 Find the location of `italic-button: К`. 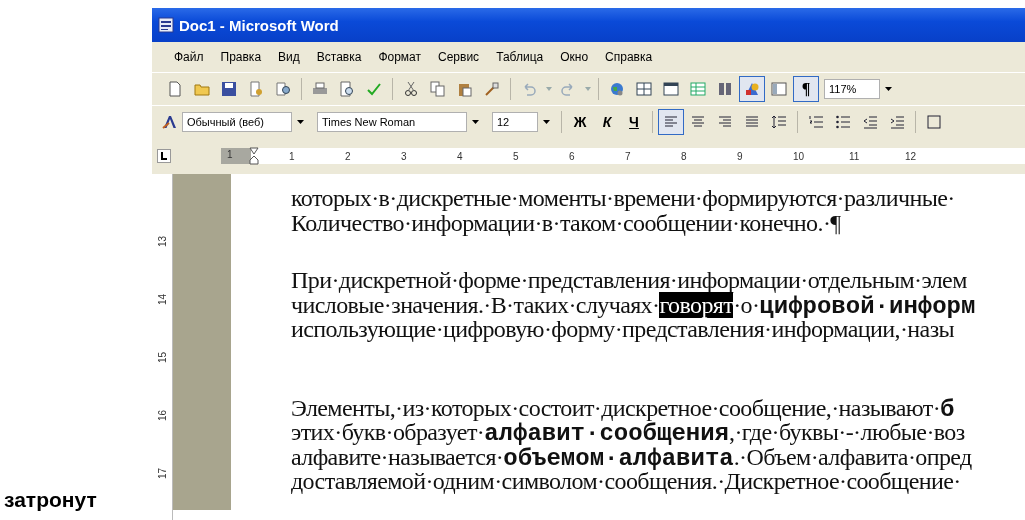

italic-button: К is located at coordinates (607, 122).